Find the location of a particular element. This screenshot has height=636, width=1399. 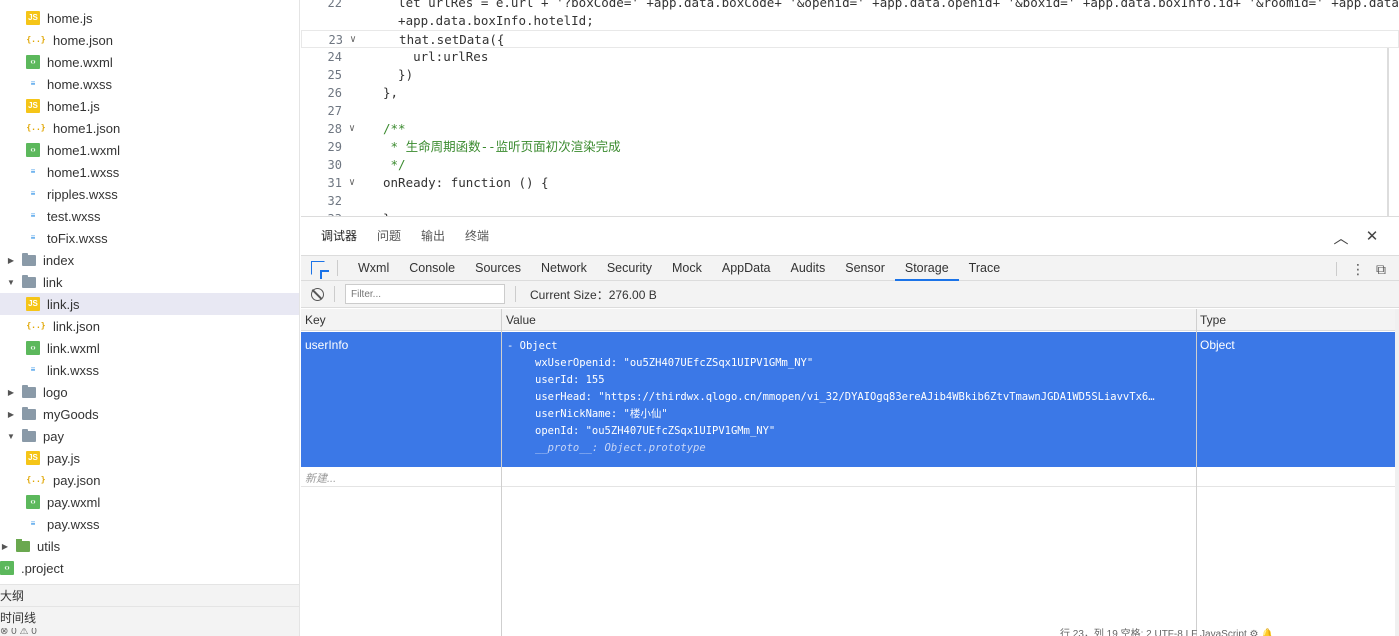

field-key: wxUserOpenid is located at coordinates (573, 363).